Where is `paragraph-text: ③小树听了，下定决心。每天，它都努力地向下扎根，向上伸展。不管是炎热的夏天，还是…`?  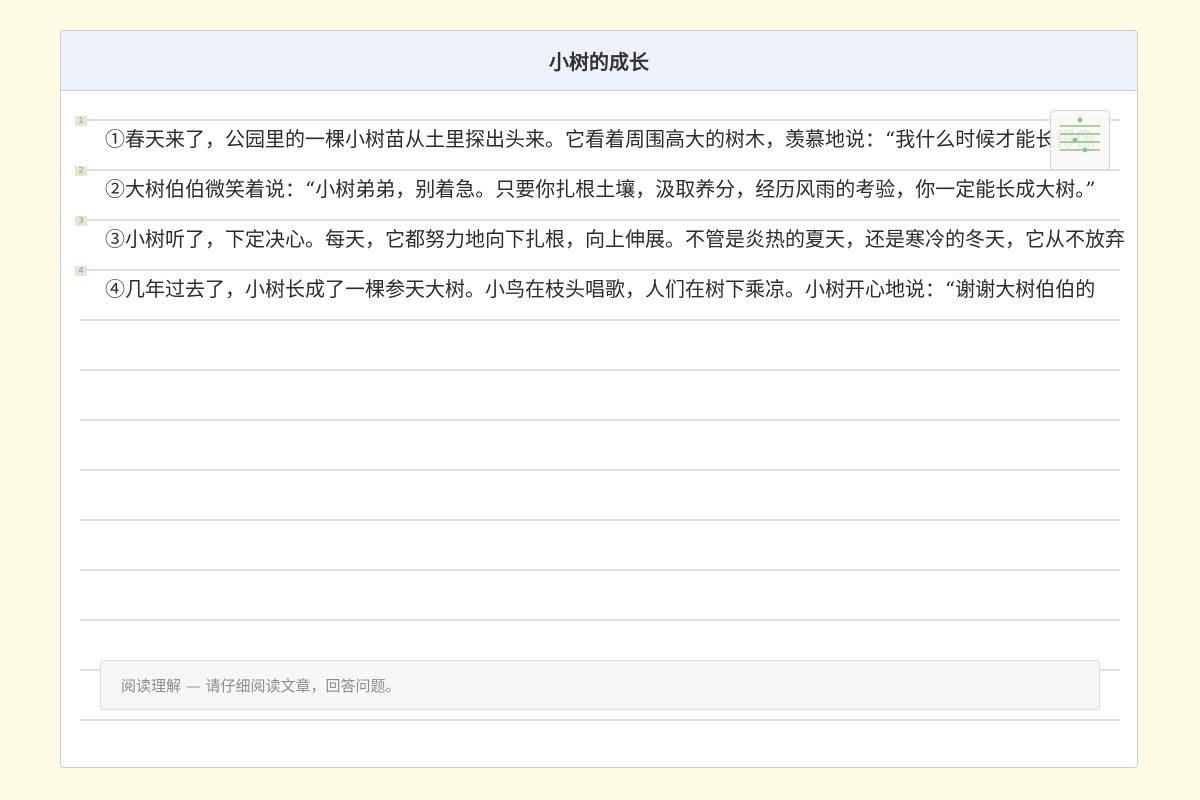
paragraph-text: ③小树听了，下定决心。每天，它都努力地向下扎根，向上伸展。不管是炎热的夏天，还是… is located at coordinates (615, 239).